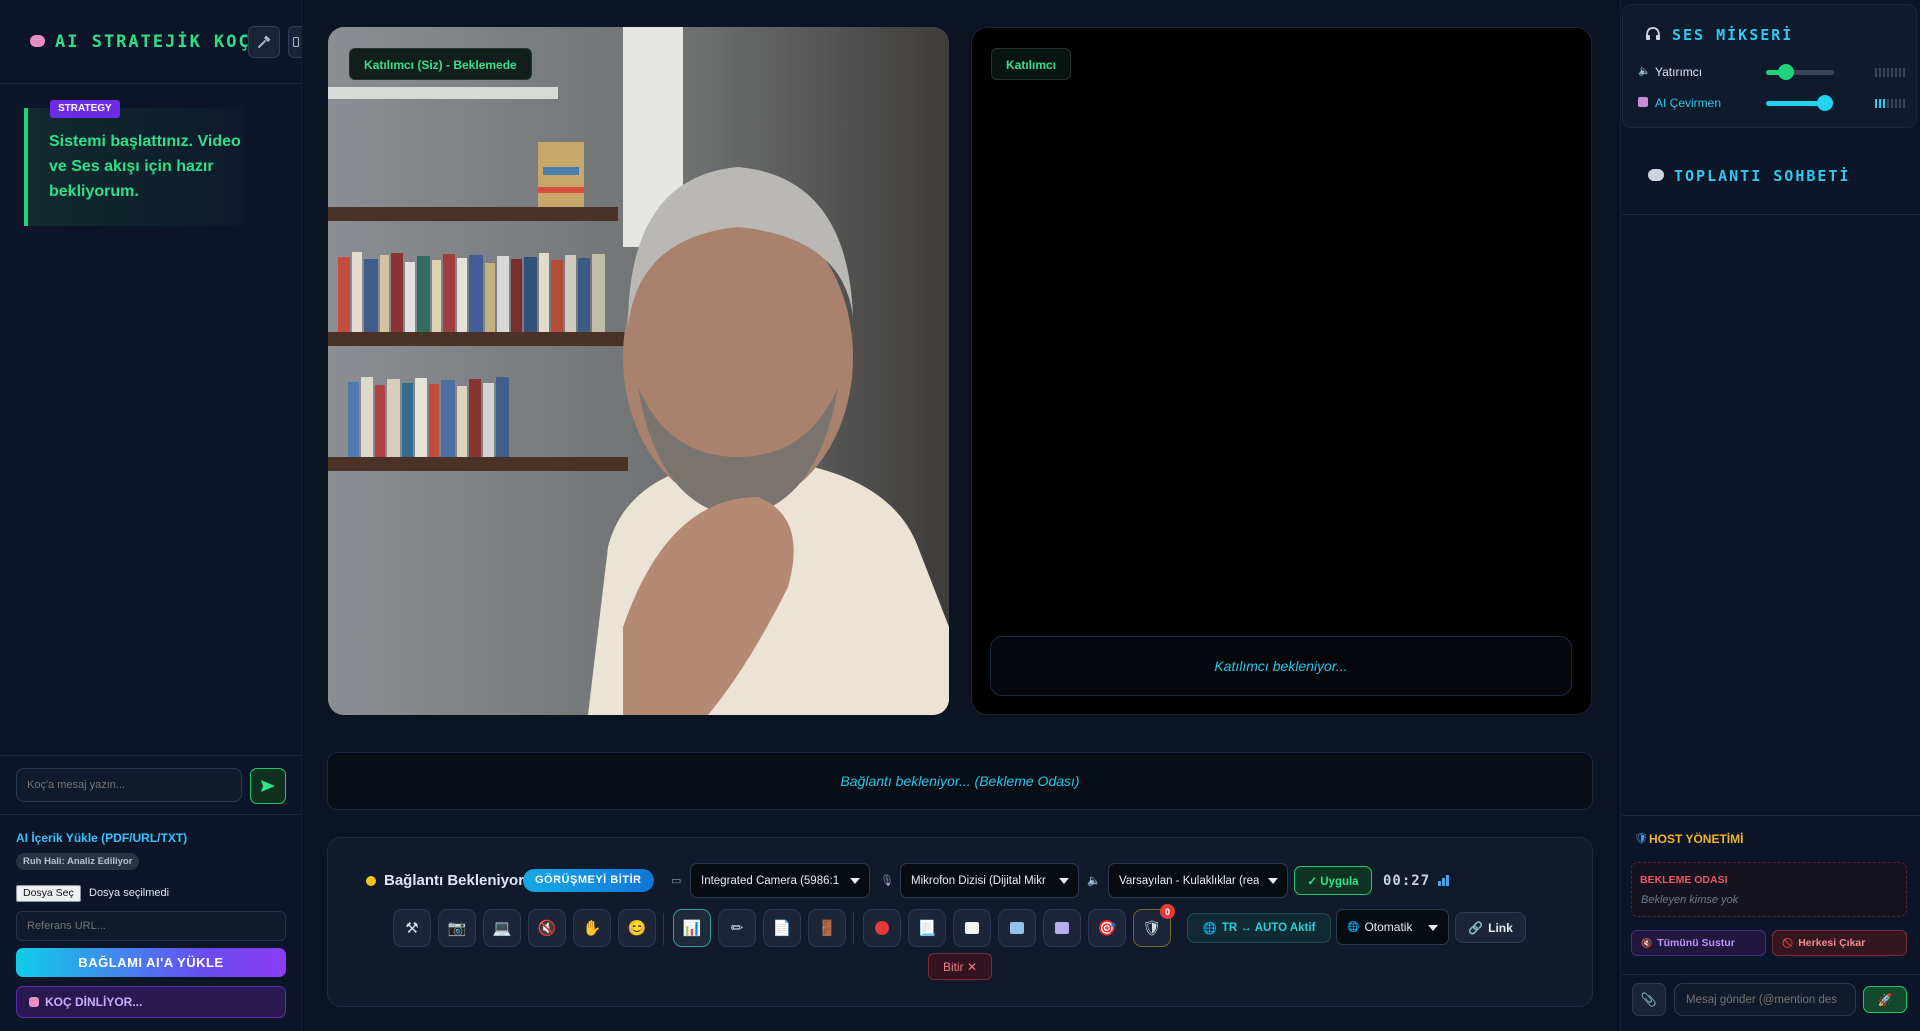 Image resolution: width=1920 pixels, height=1031 pixels. I want to click on document-button: 📃, so click(927, 928).